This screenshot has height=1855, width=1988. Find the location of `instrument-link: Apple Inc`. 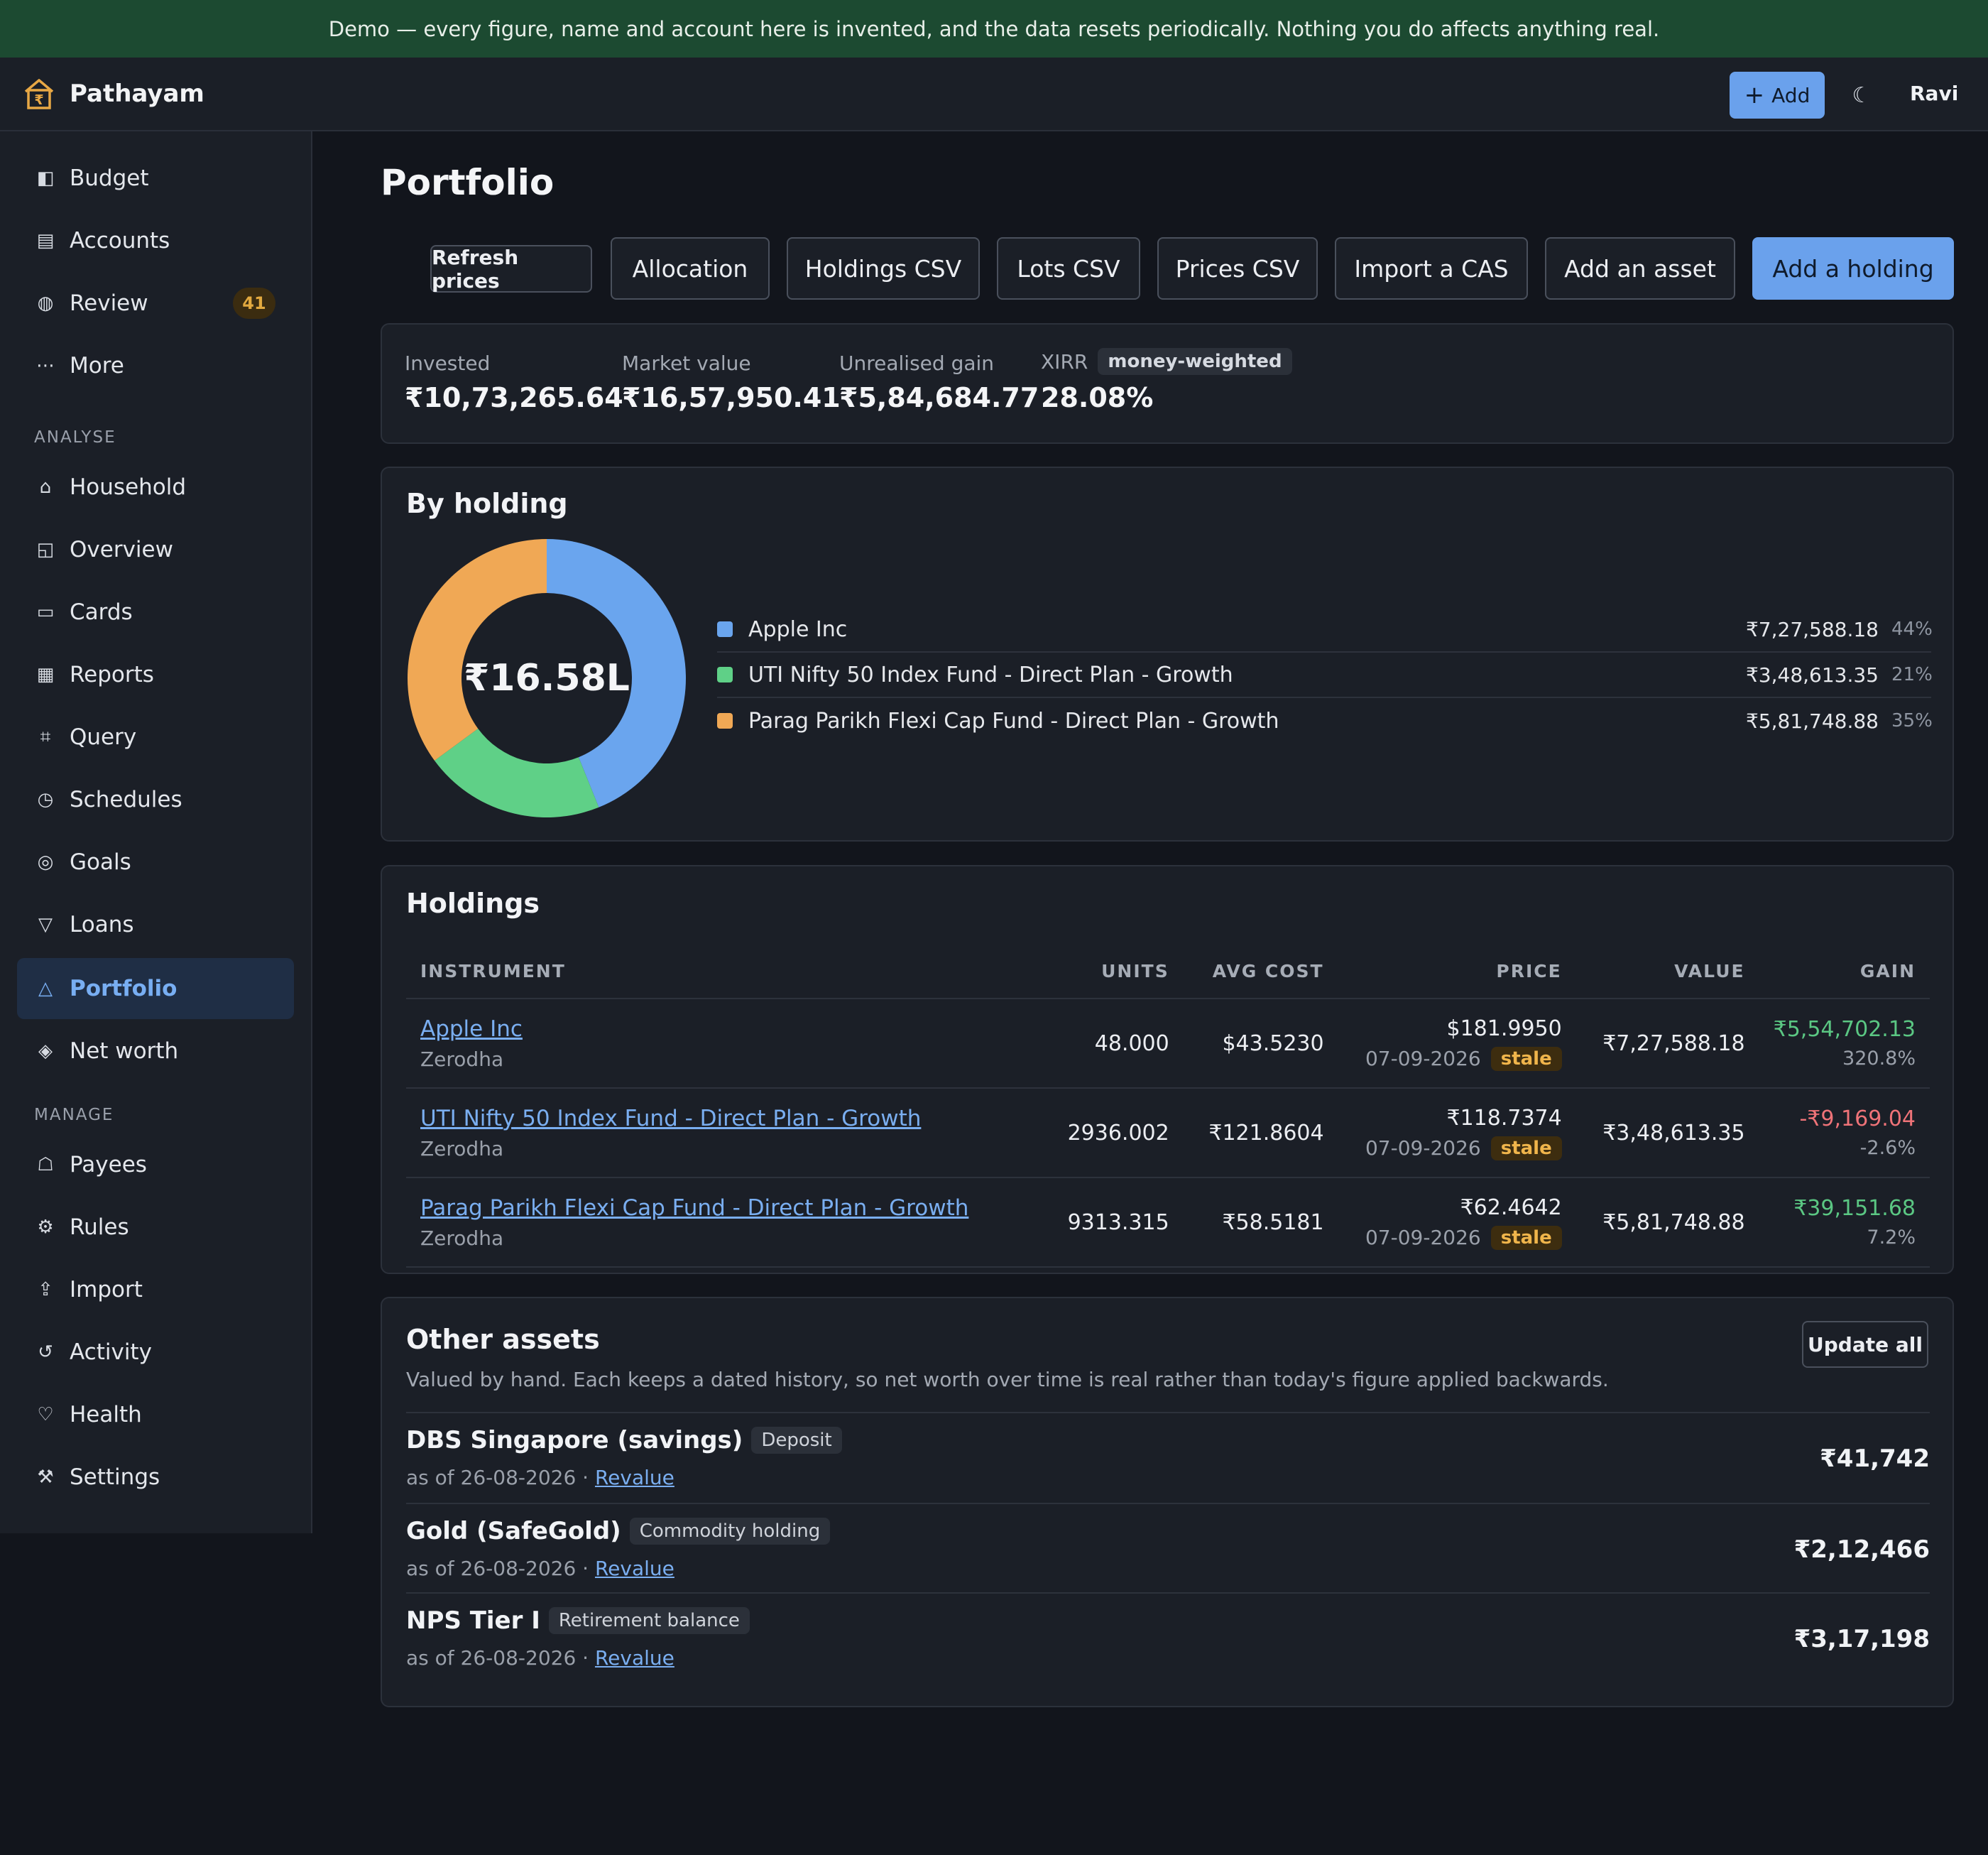

instrument-link: Apple Inc is located at coordinates (471, 1029).